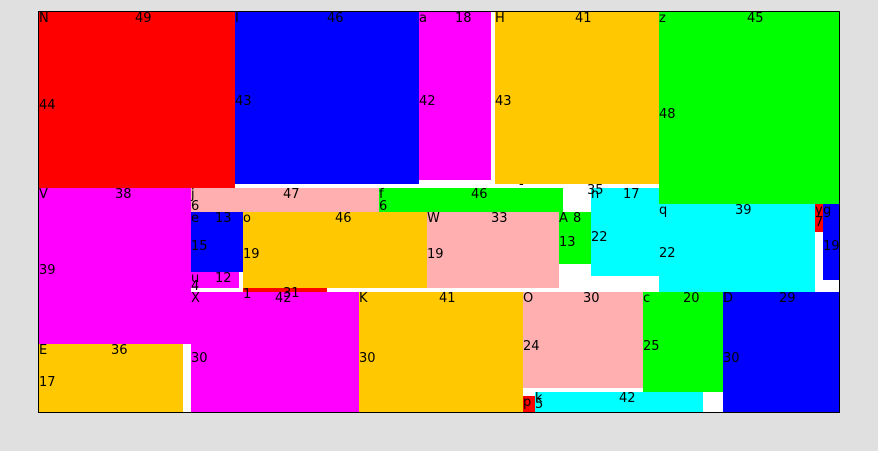  I want to click on block-width-label: 29, so click(787, 298).